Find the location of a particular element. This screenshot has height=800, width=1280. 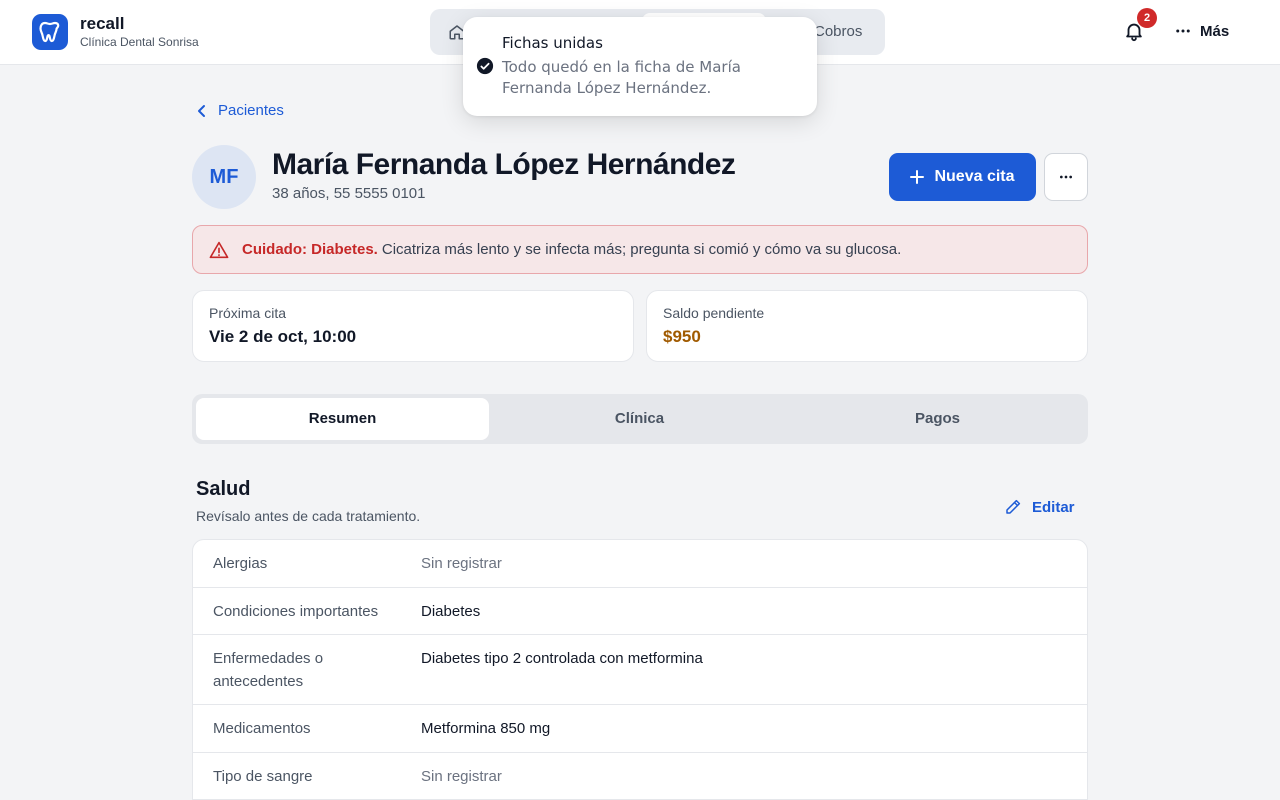

tab-pagos: Pagos is located at coordinates (937, 419).